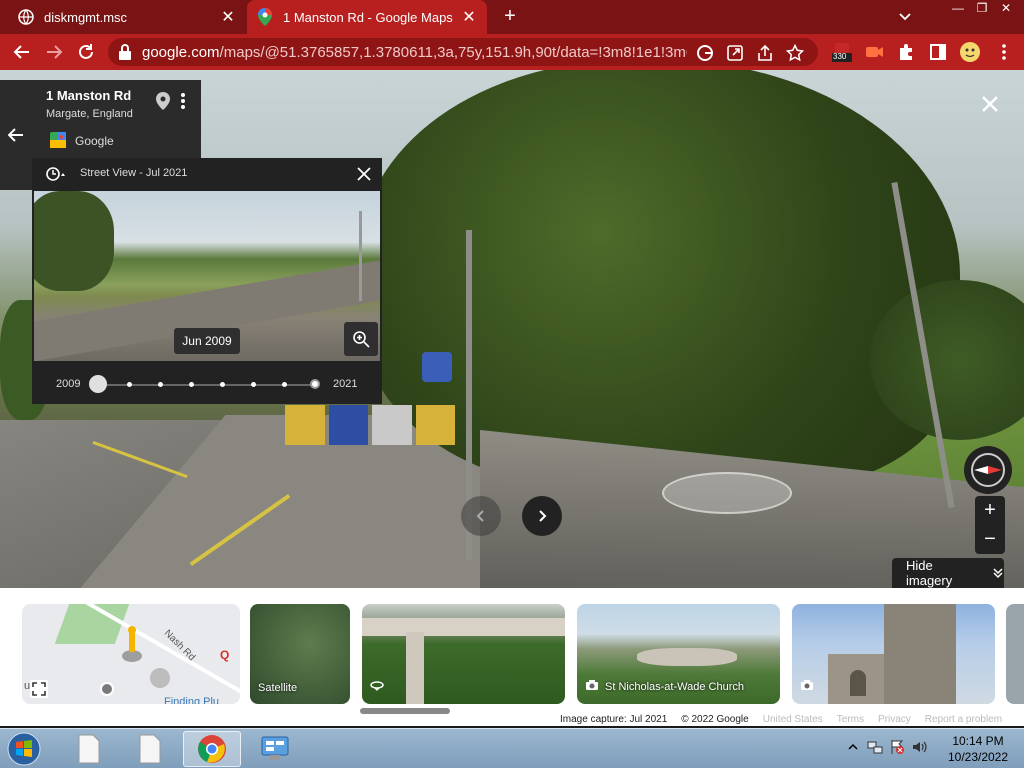 The image size is (1024, 768). Describe the element at coordinates (88, 95) in the screenshot. I see `place-name: 1 Manston Rd` at that location.